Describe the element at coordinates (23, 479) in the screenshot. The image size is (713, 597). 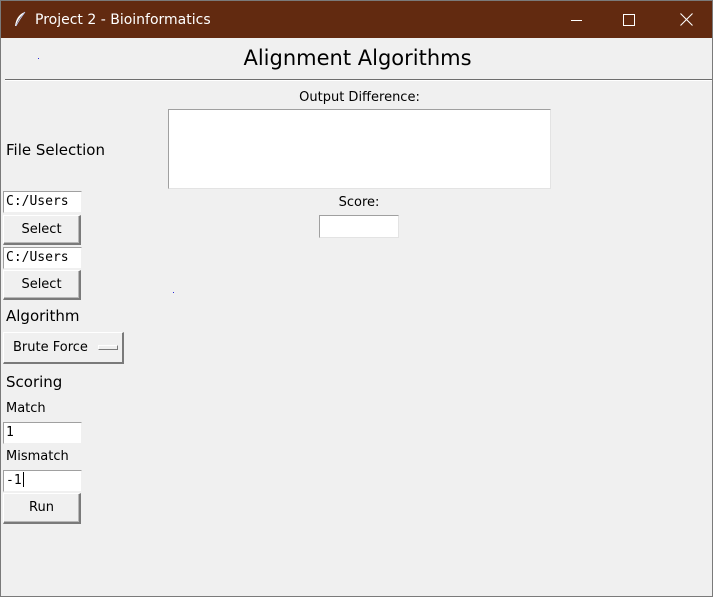
I see `text-caret` at that location.